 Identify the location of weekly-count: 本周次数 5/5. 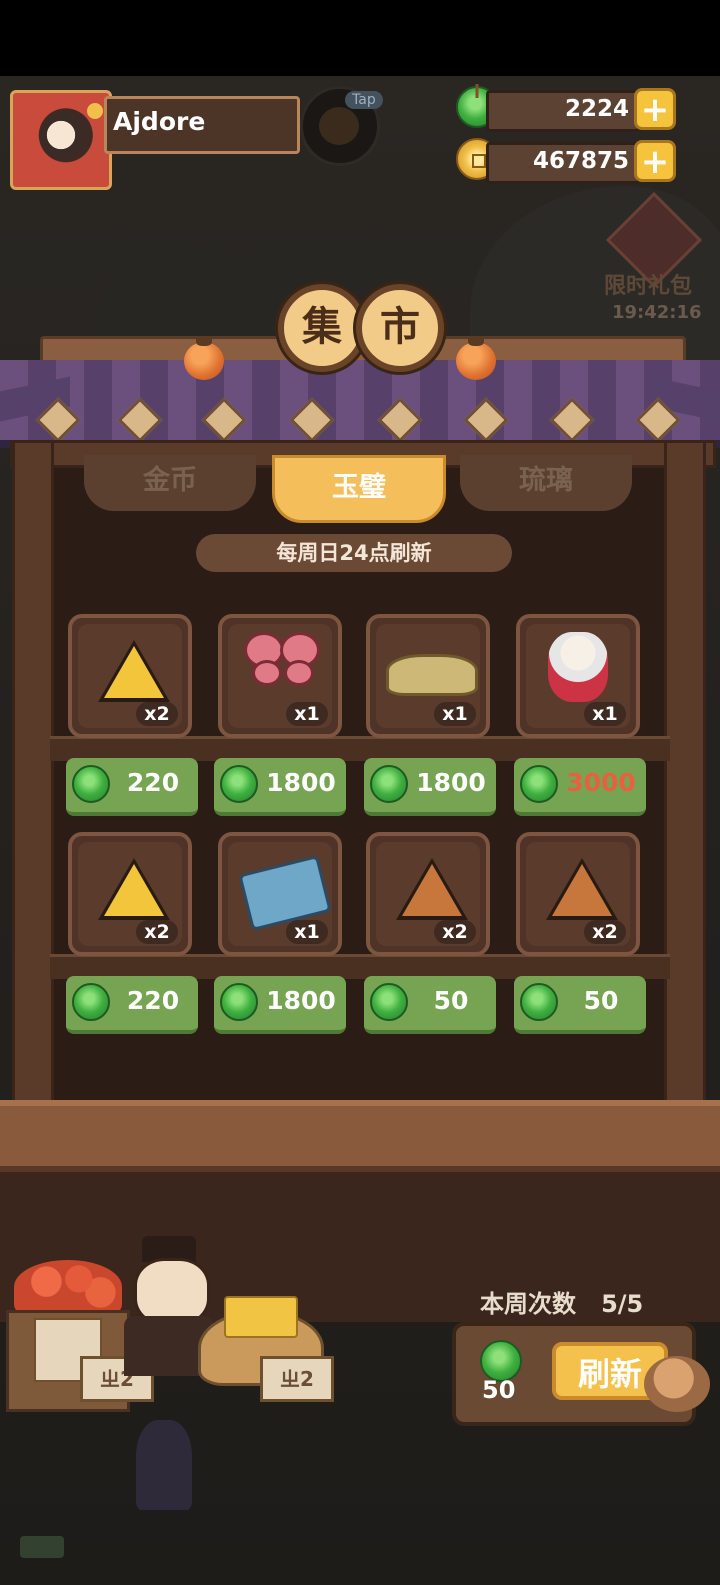
(561, 1301).